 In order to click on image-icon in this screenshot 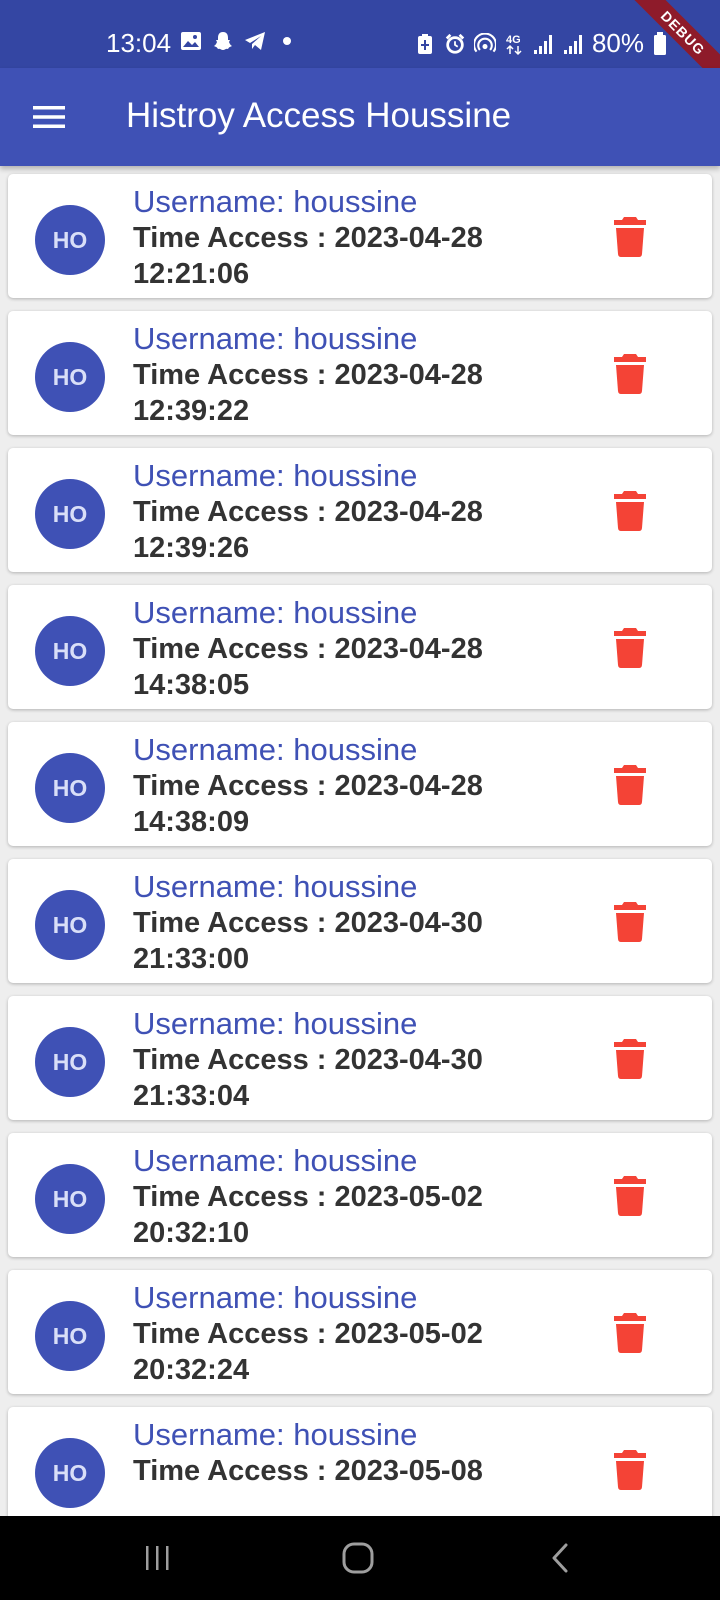, I will do `click(191, 41)`.